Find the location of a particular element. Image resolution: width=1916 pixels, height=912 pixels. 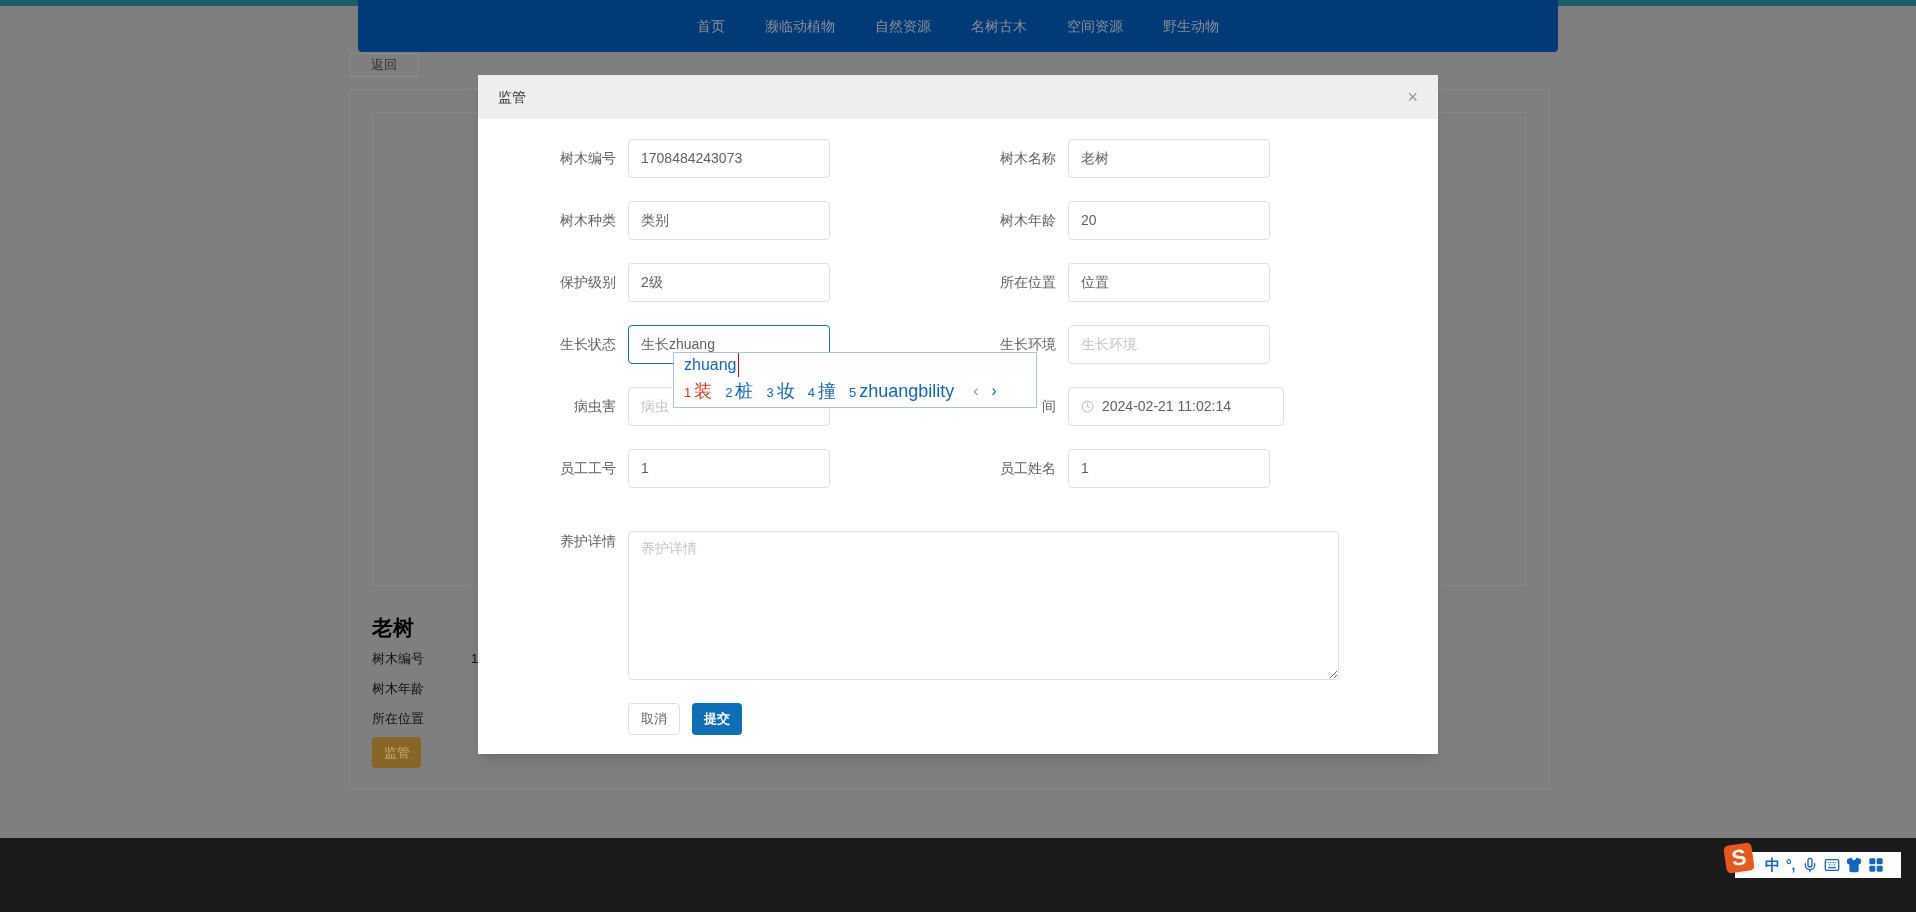

field-label: 员工工号 is located at coordinates (588, 468).